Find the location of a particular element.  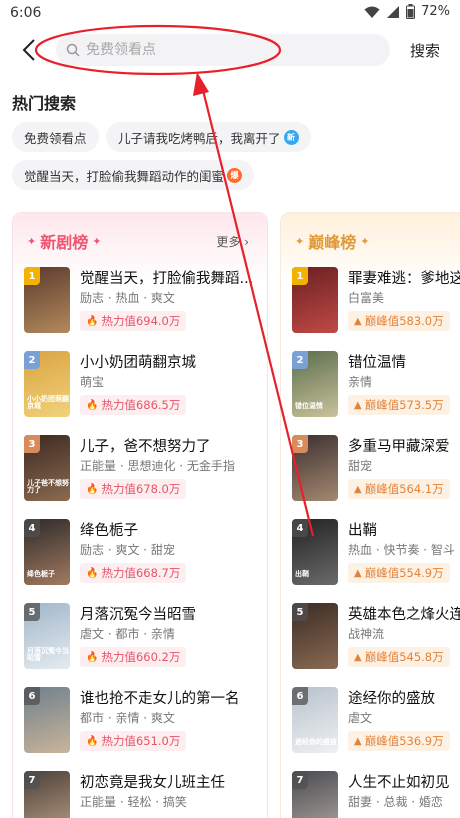

chip-label: 觉醒当天，打脸偷我舞蹈动作的闺蜜 is located at coordinates (124, 176).